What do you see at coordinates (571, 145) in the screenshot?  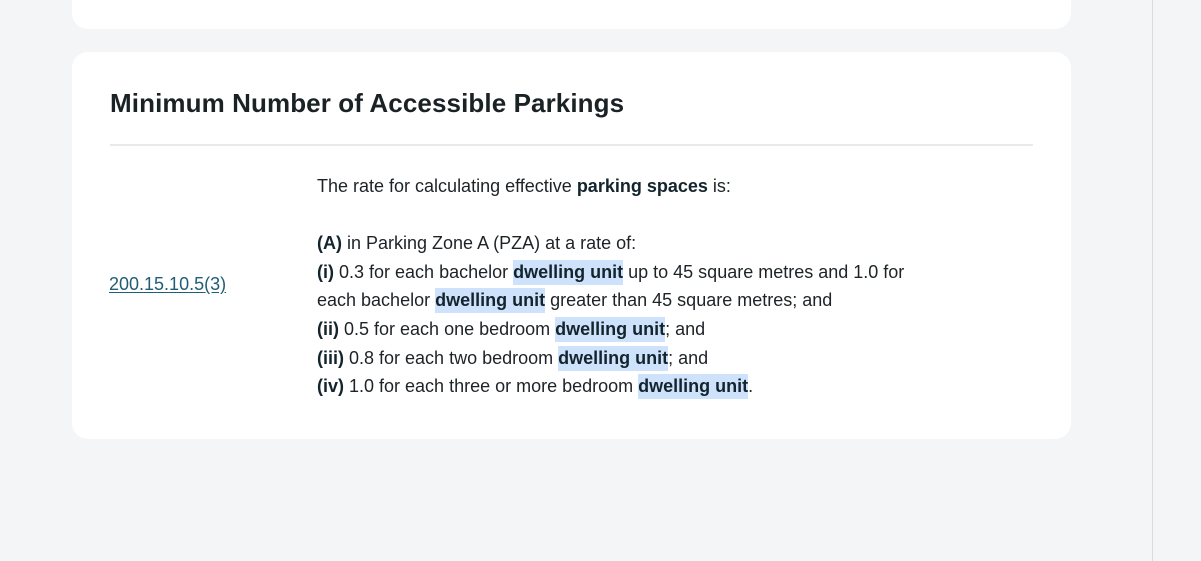 I see `divider` at bounding box center [571, 145].